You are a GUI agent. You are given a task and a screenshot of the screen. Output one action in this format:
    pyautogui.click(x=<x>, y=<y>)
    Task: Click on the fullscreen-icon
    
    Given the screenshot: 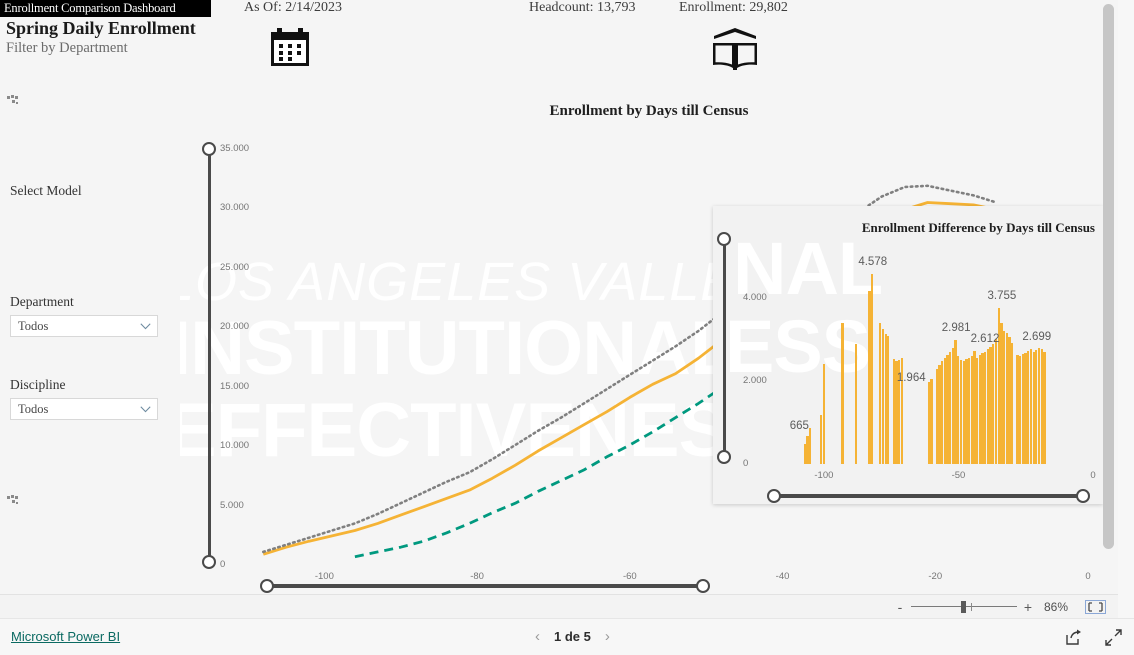 What is the action you would take?
    pyautogui.click(x=1113, y=637)
    